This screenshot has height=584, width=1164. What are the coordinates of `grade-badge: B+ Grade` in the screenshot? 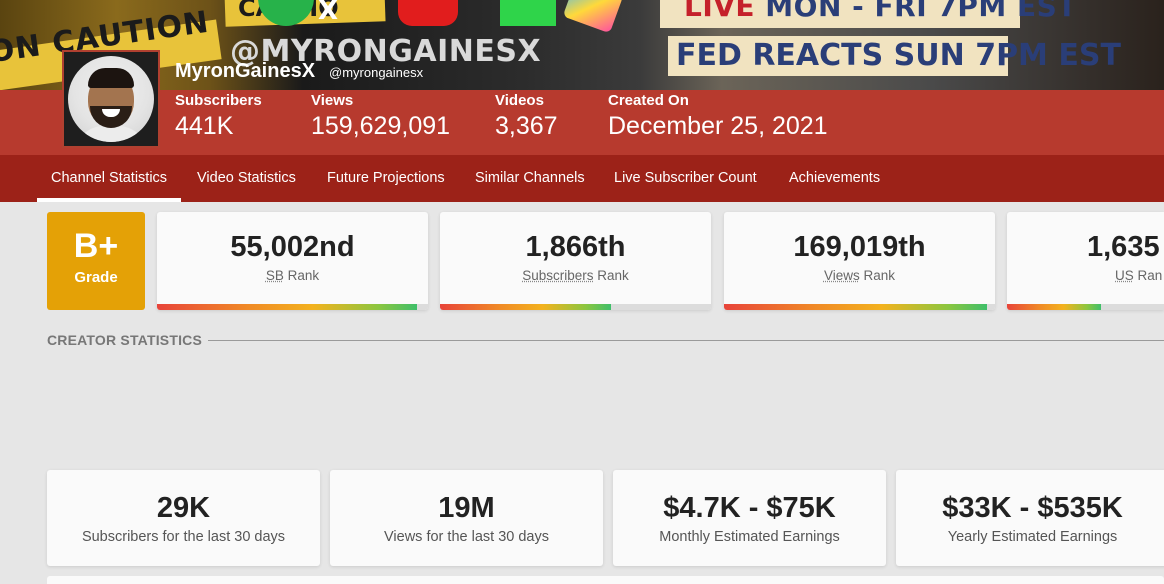 It's located at (96, 261).